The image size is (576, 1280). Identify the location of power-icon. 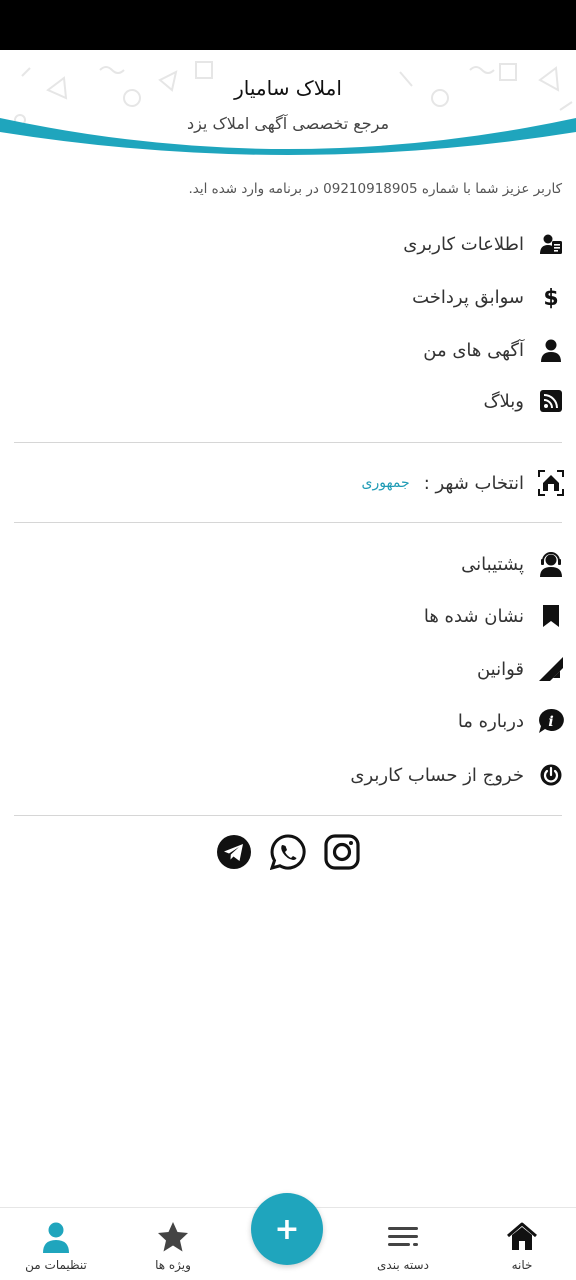
(551, 775).